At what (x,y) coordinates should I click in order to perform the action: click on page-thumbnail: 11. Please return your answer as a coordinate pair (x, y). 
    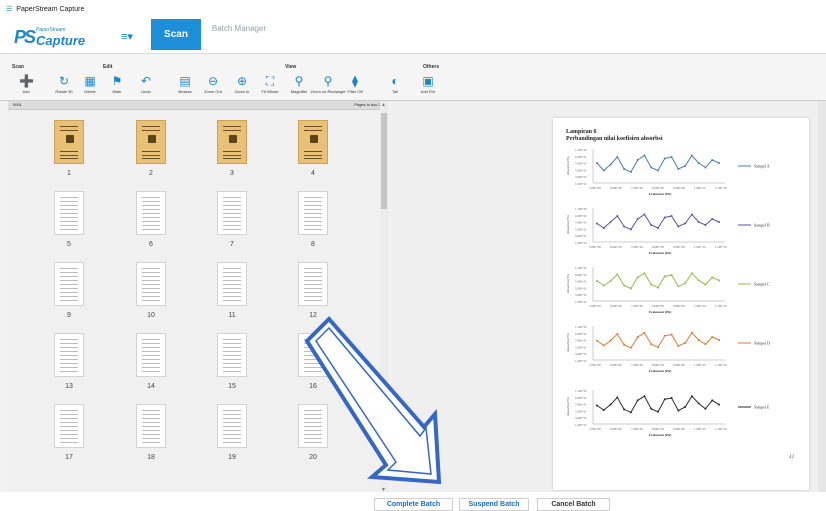
    Looking at the image, I should click on (232, 294).